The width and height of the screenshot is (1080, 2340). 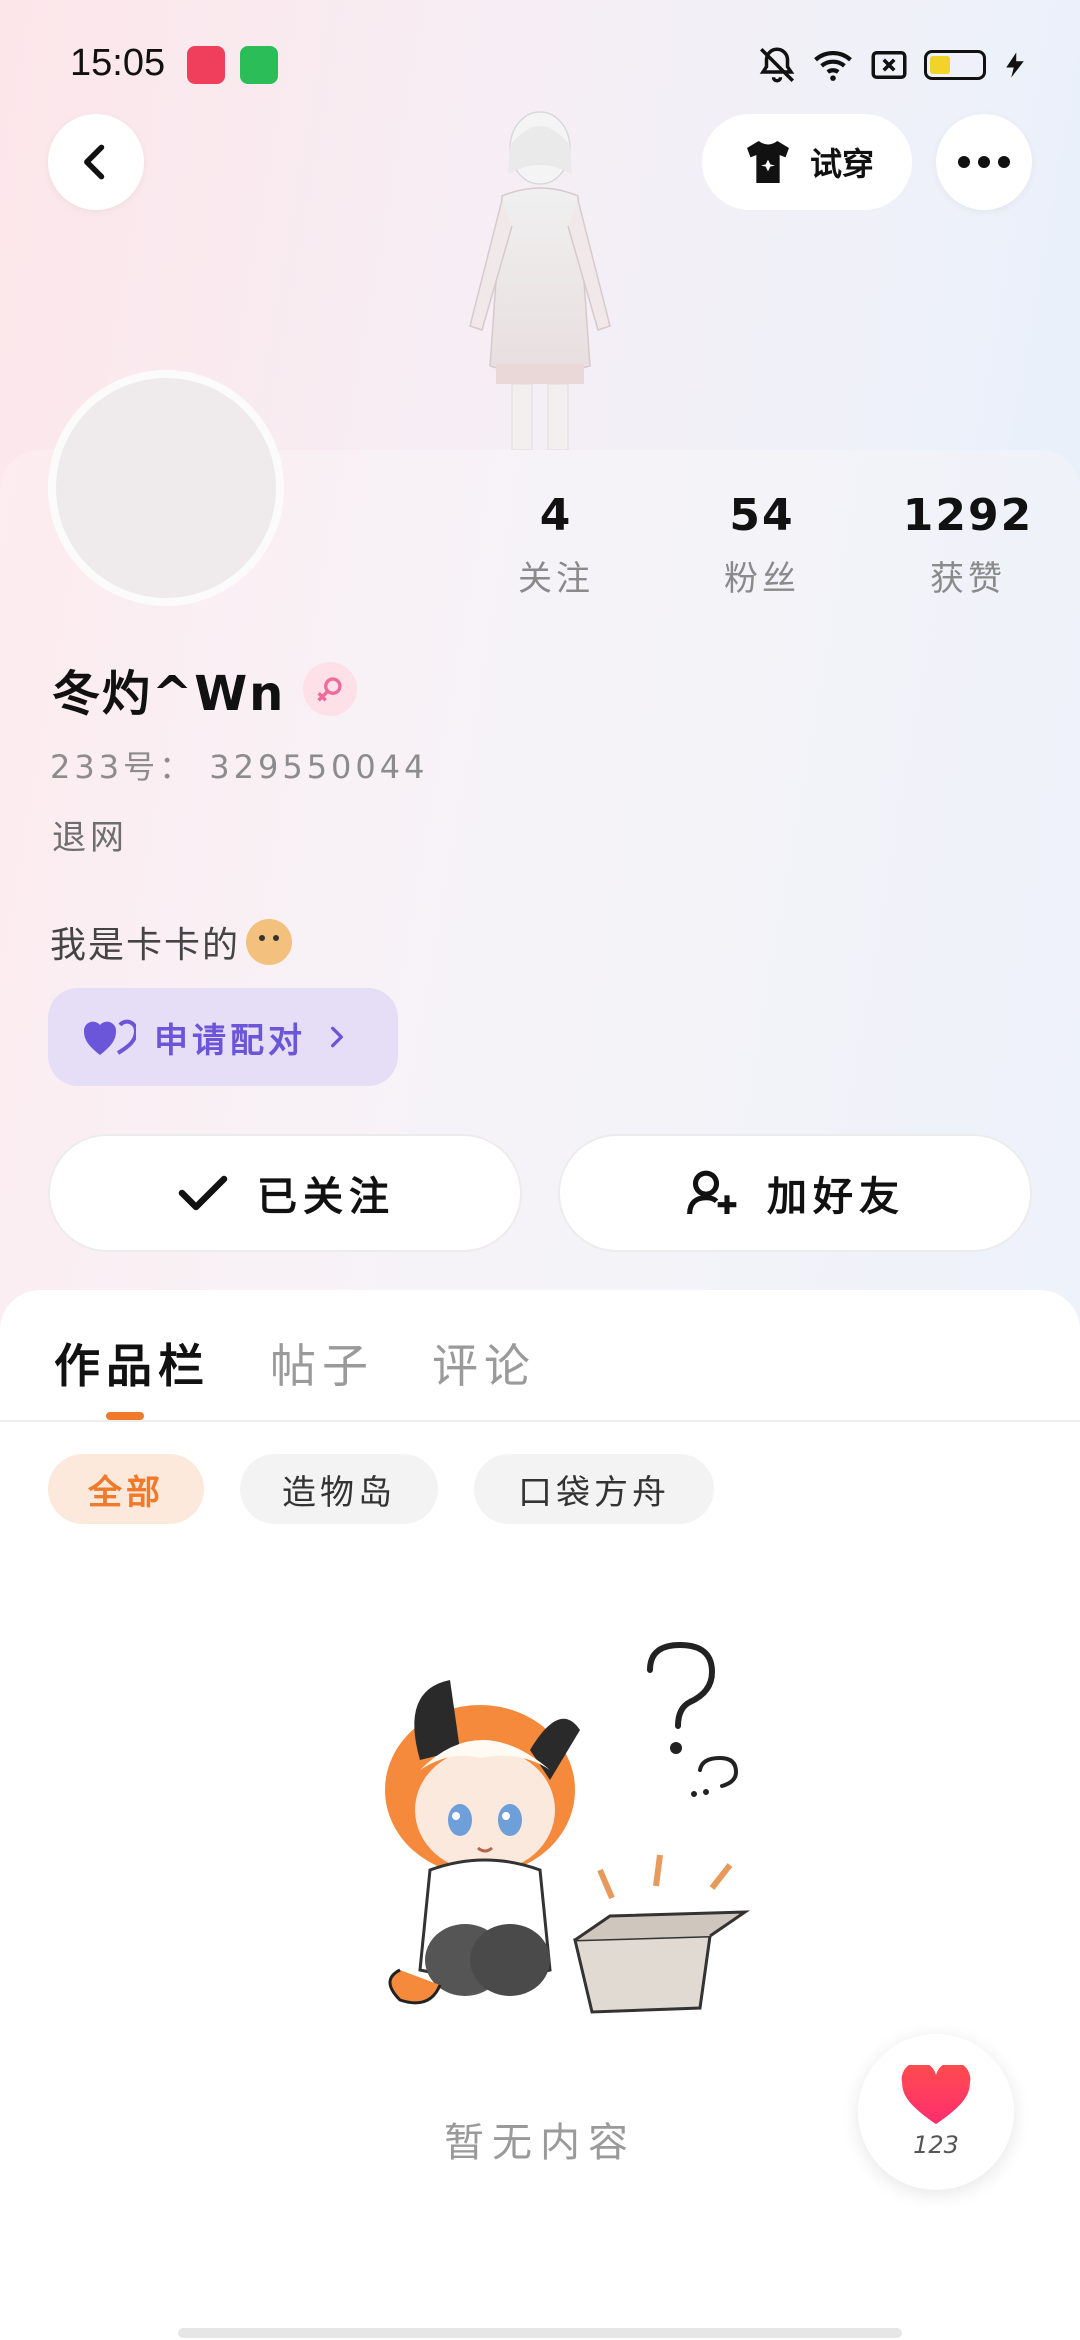 I want to click on chevron-left-icon, so click(x=94, y=162).